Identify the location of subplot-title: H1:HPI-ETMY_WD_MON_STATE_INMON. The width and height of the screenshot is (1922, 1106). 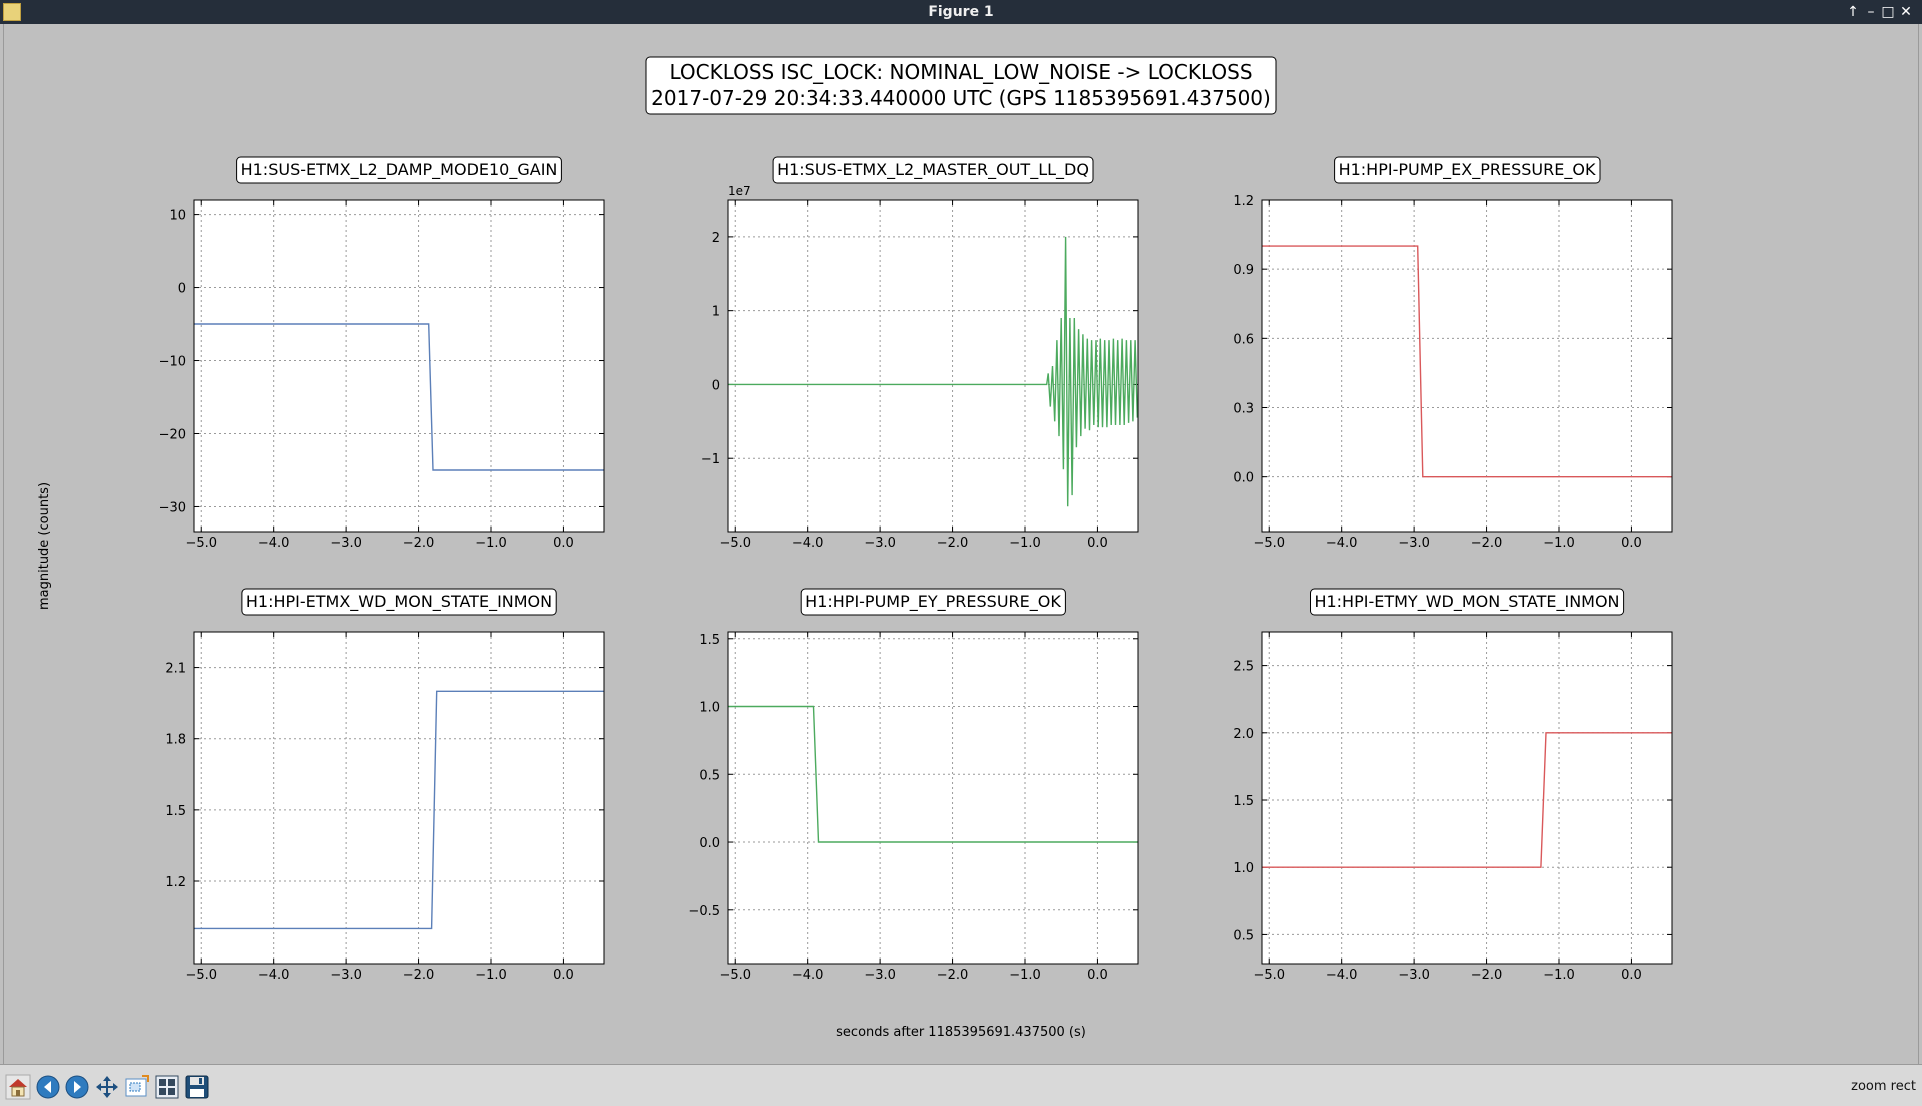
(1466, 602).